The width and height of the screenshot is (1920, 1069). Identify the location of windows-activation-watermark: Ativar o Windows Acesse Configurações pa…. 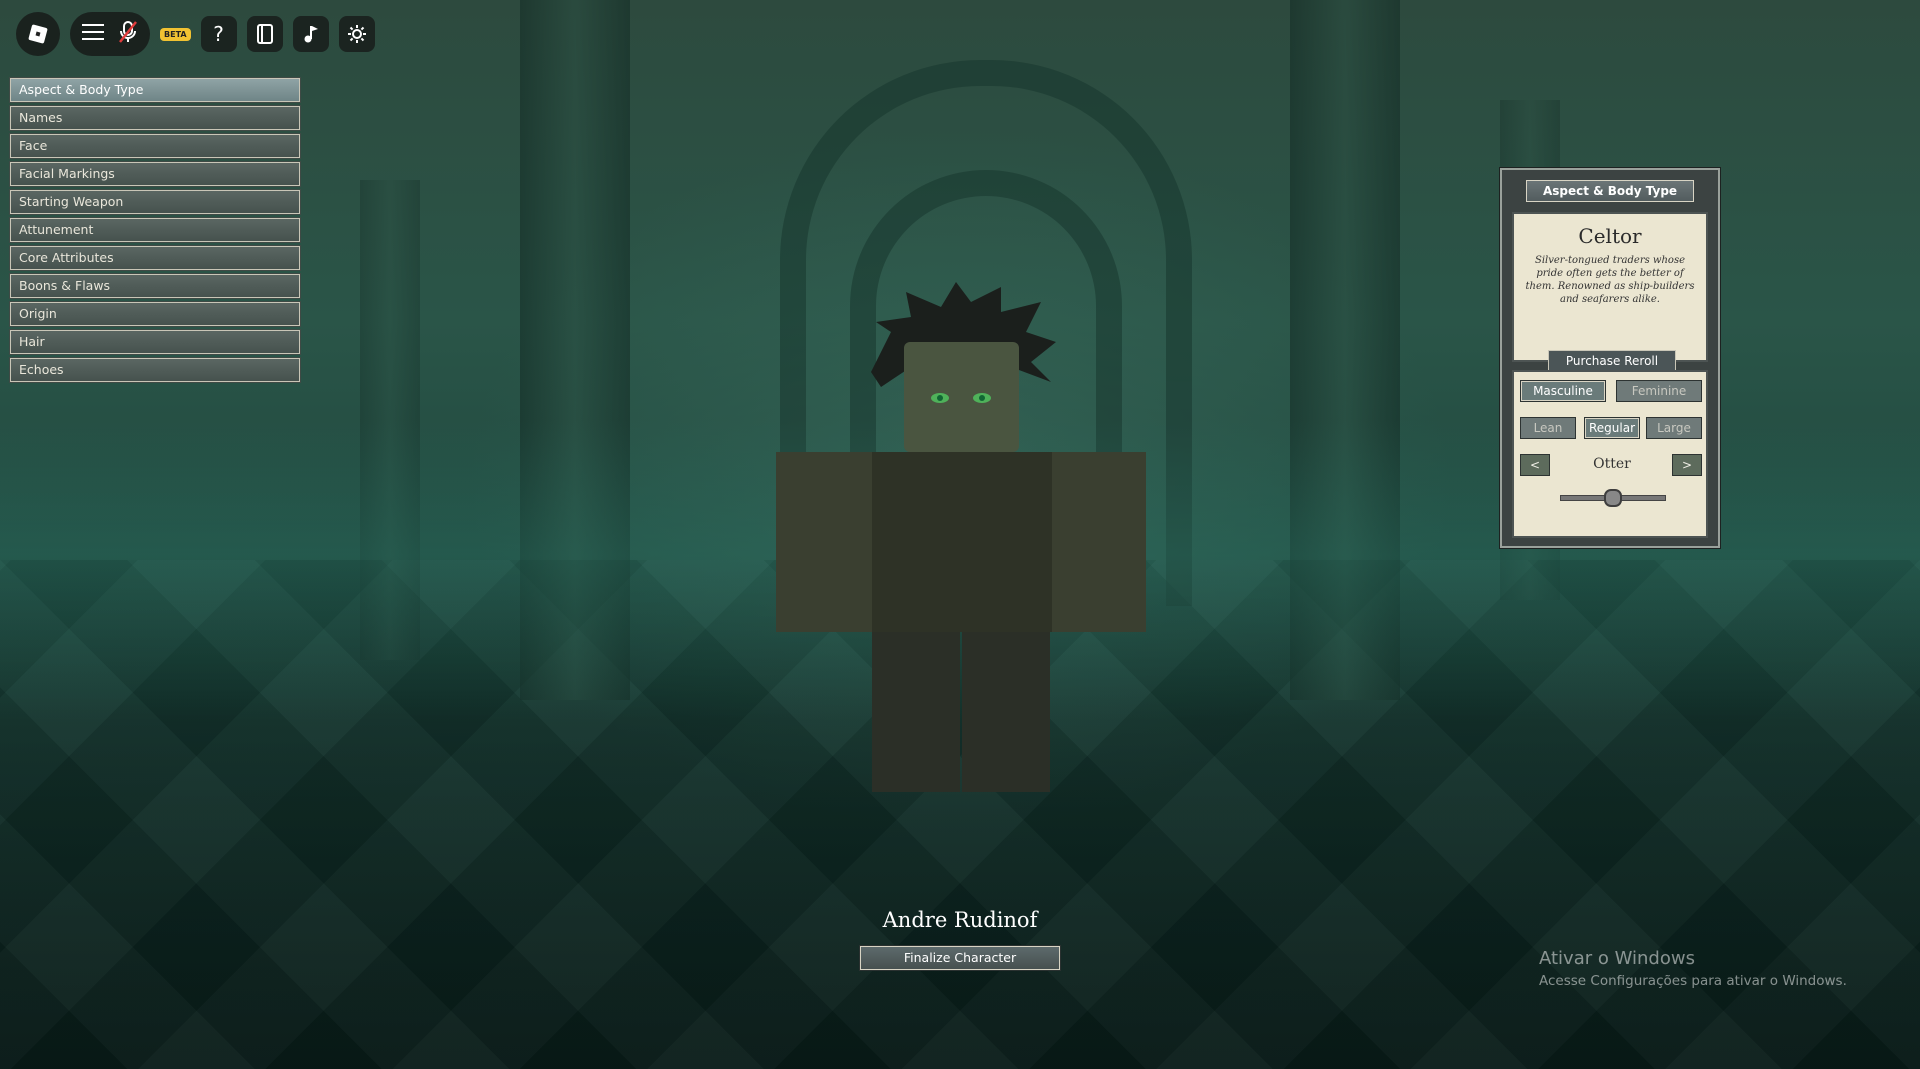
(1693, 968).